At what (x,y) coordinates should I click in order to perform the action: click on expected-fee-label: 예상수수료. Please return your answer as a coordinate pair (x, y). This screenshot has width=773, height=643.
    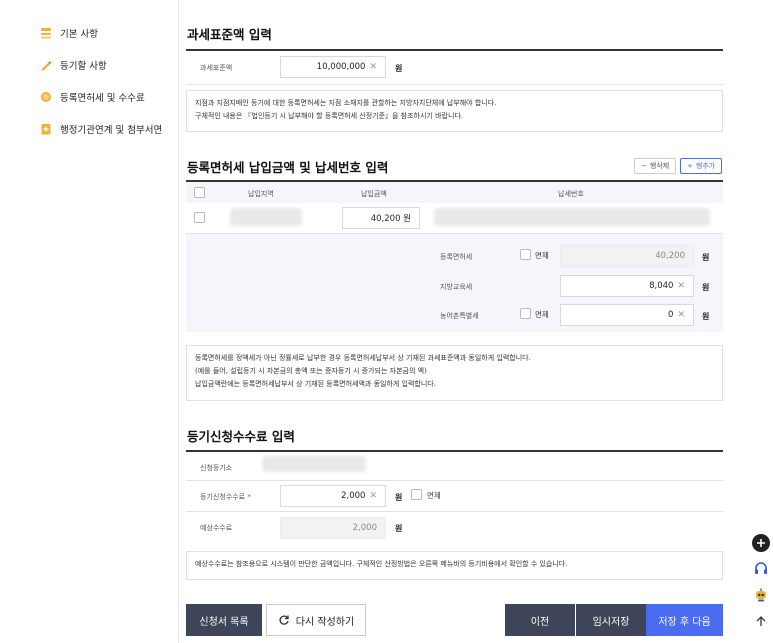
    Looking at the image, I should click on (216, 528).